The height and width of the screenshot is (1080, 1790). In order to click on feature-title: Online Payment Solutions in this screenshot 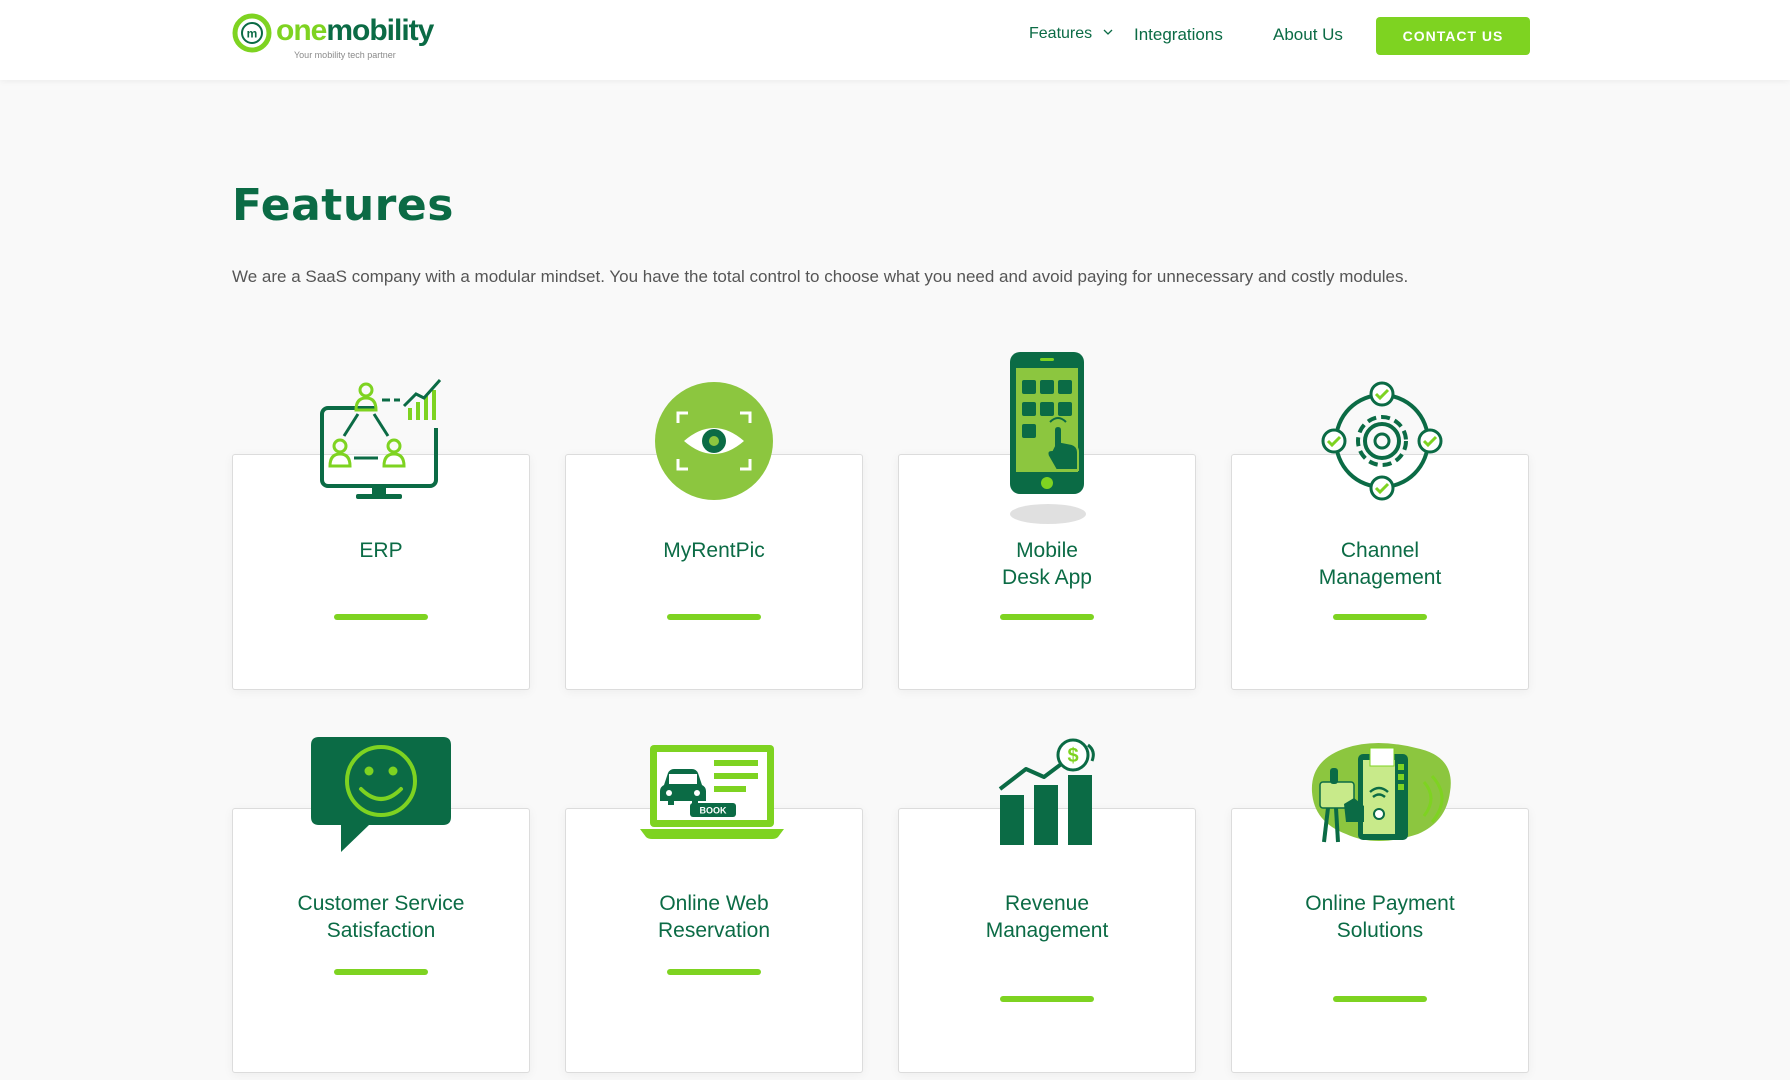, I will do `click(1380, 917)`.